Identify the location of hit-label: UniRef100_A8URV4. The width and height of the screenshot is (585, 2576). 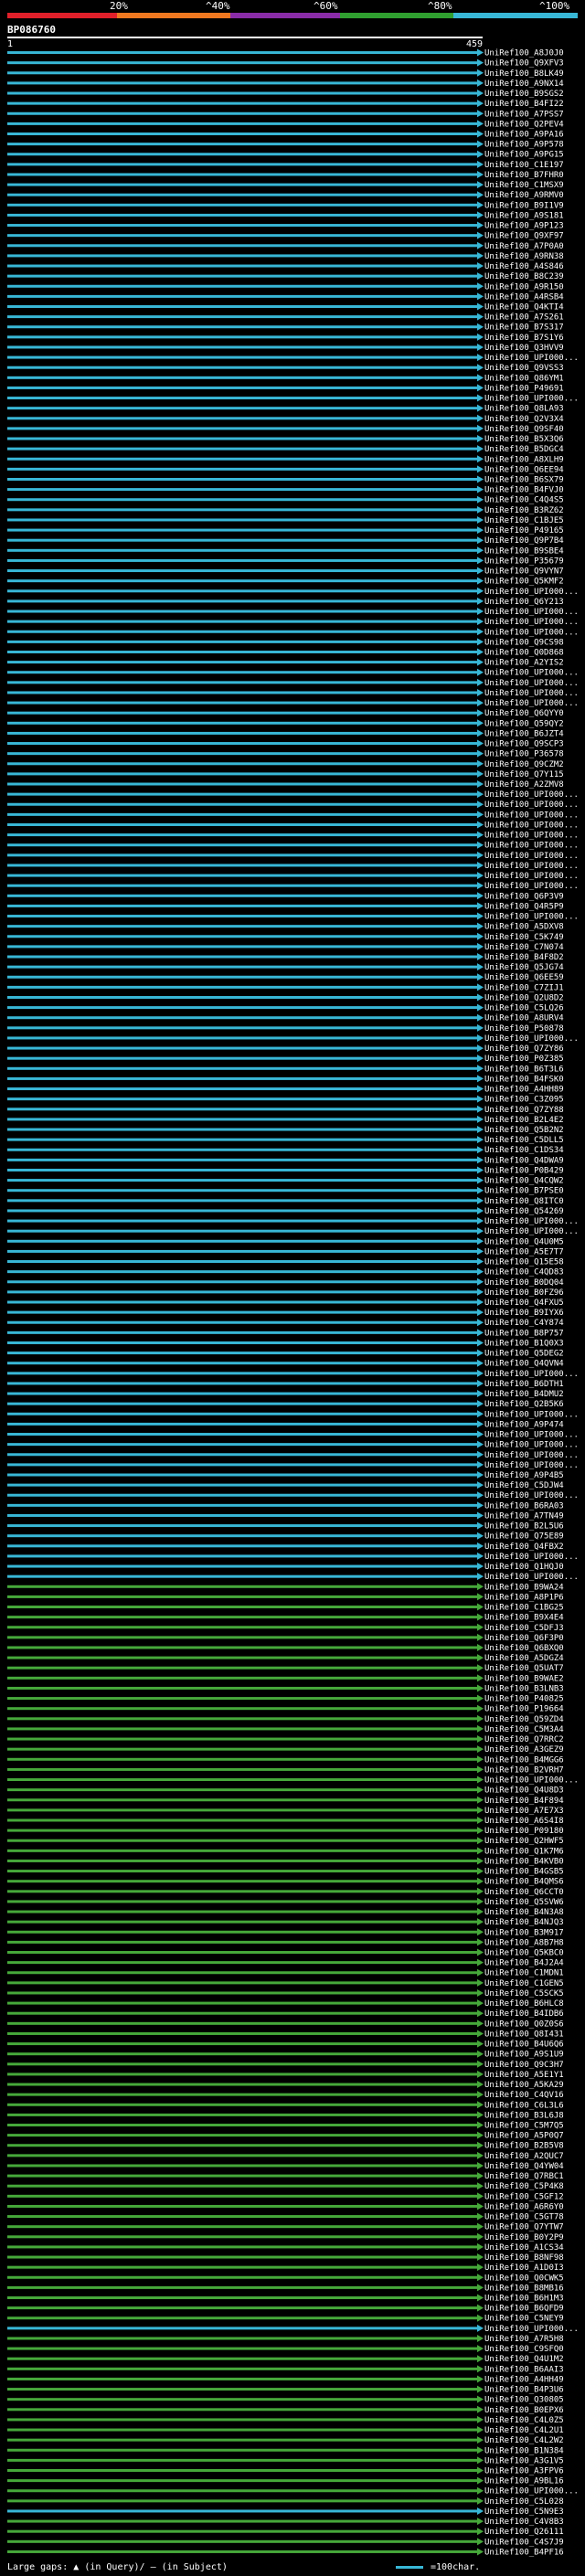
(524, 1018).